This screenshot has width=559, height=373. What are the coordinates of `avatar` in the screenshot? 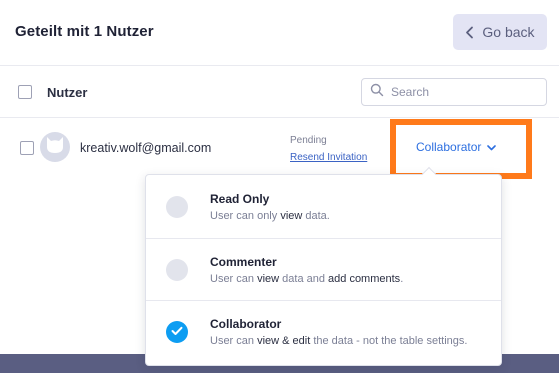 It's located at (55, 147).